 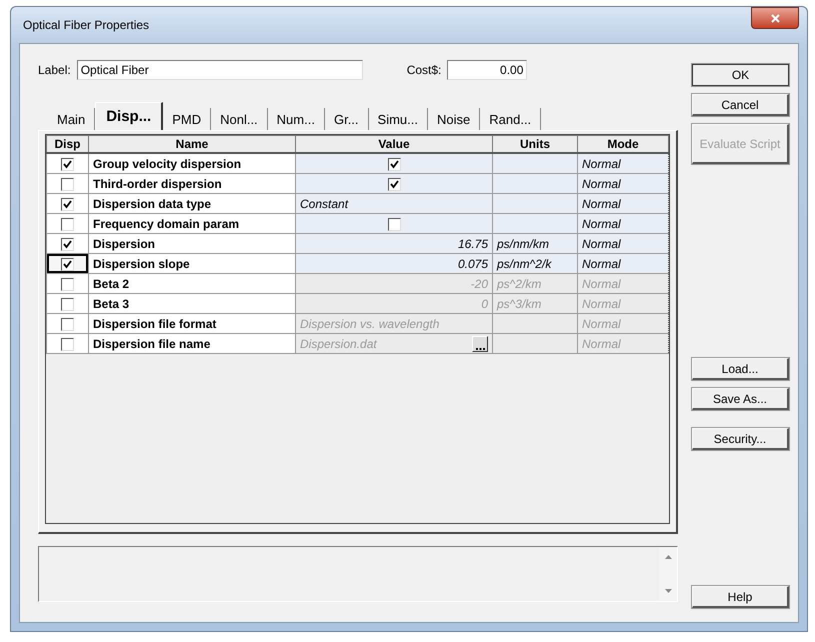 What do you see at coordinates (192, 224) in the screenshot?
I see `parameter-name: Frequency domain param` at bounding box center [192, 224].